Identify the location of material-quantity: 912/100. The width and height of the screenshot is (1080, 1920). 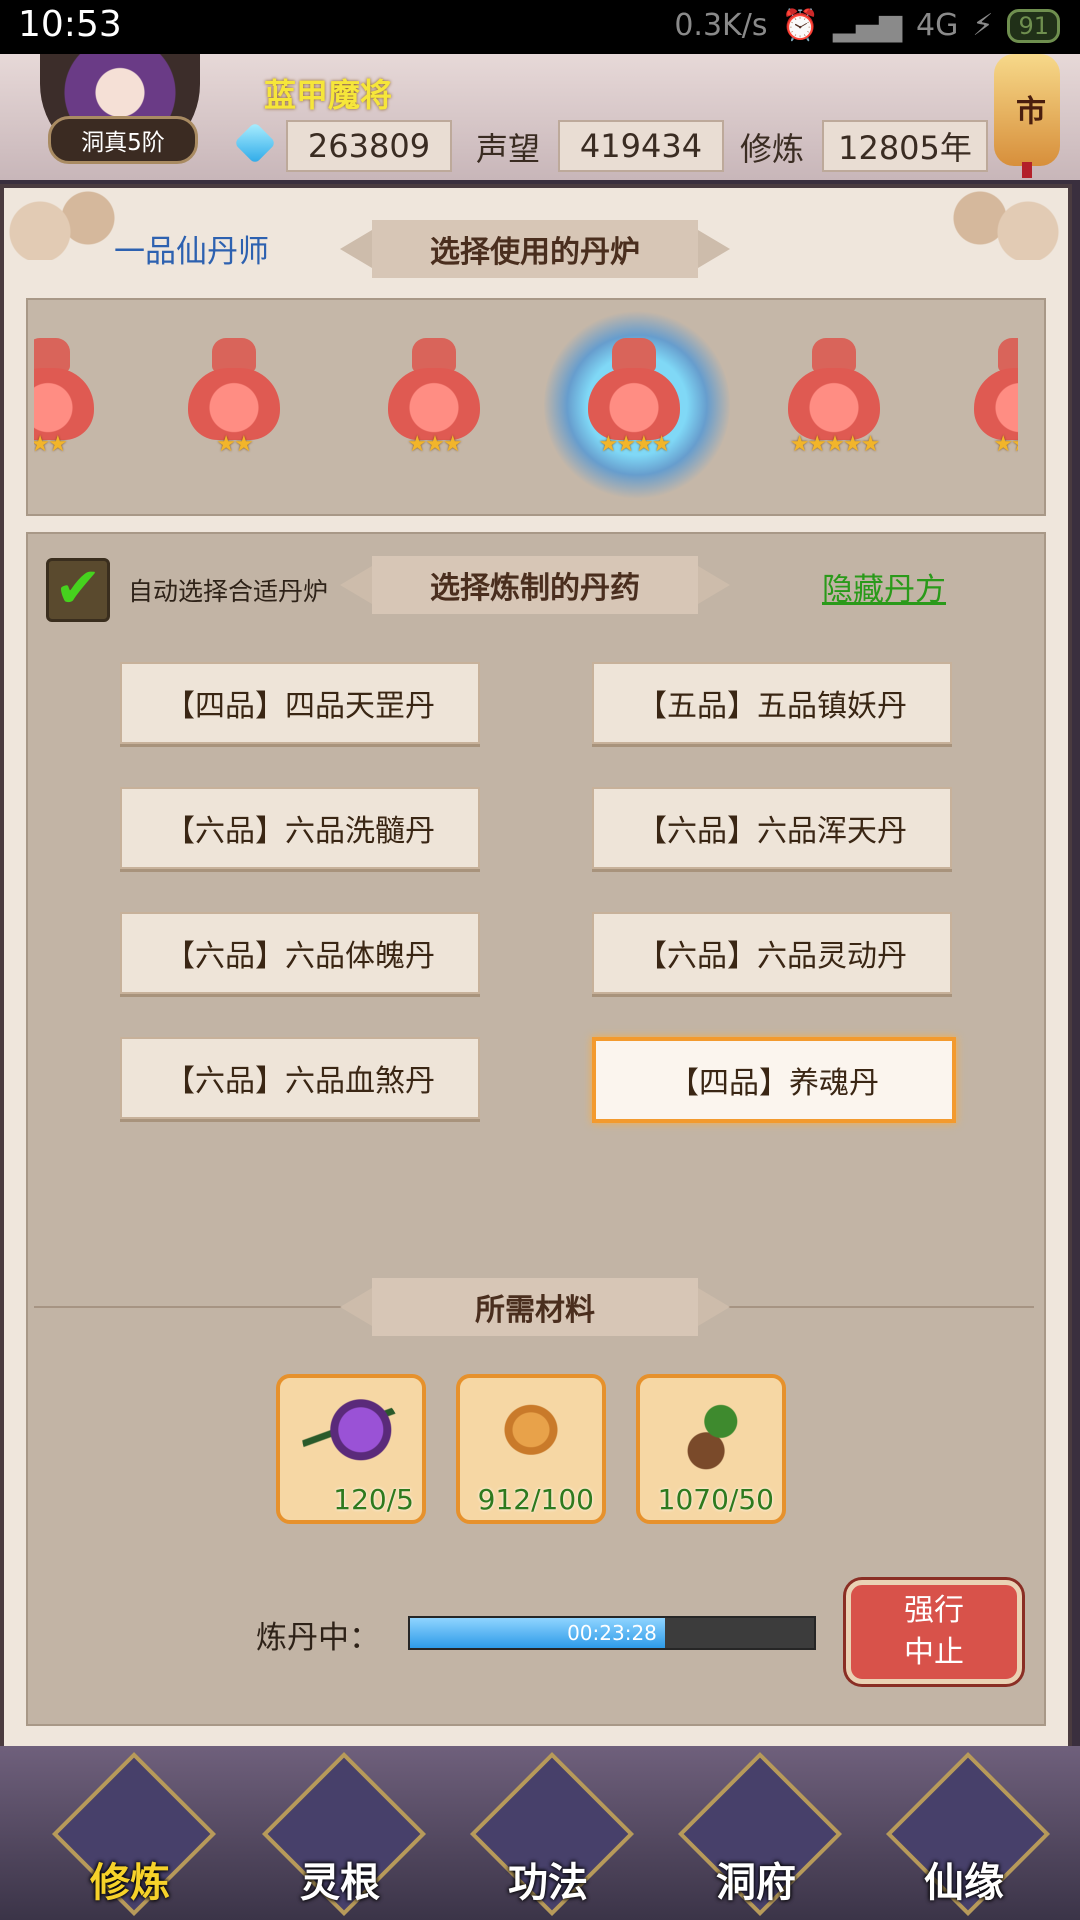
(535, 1499).